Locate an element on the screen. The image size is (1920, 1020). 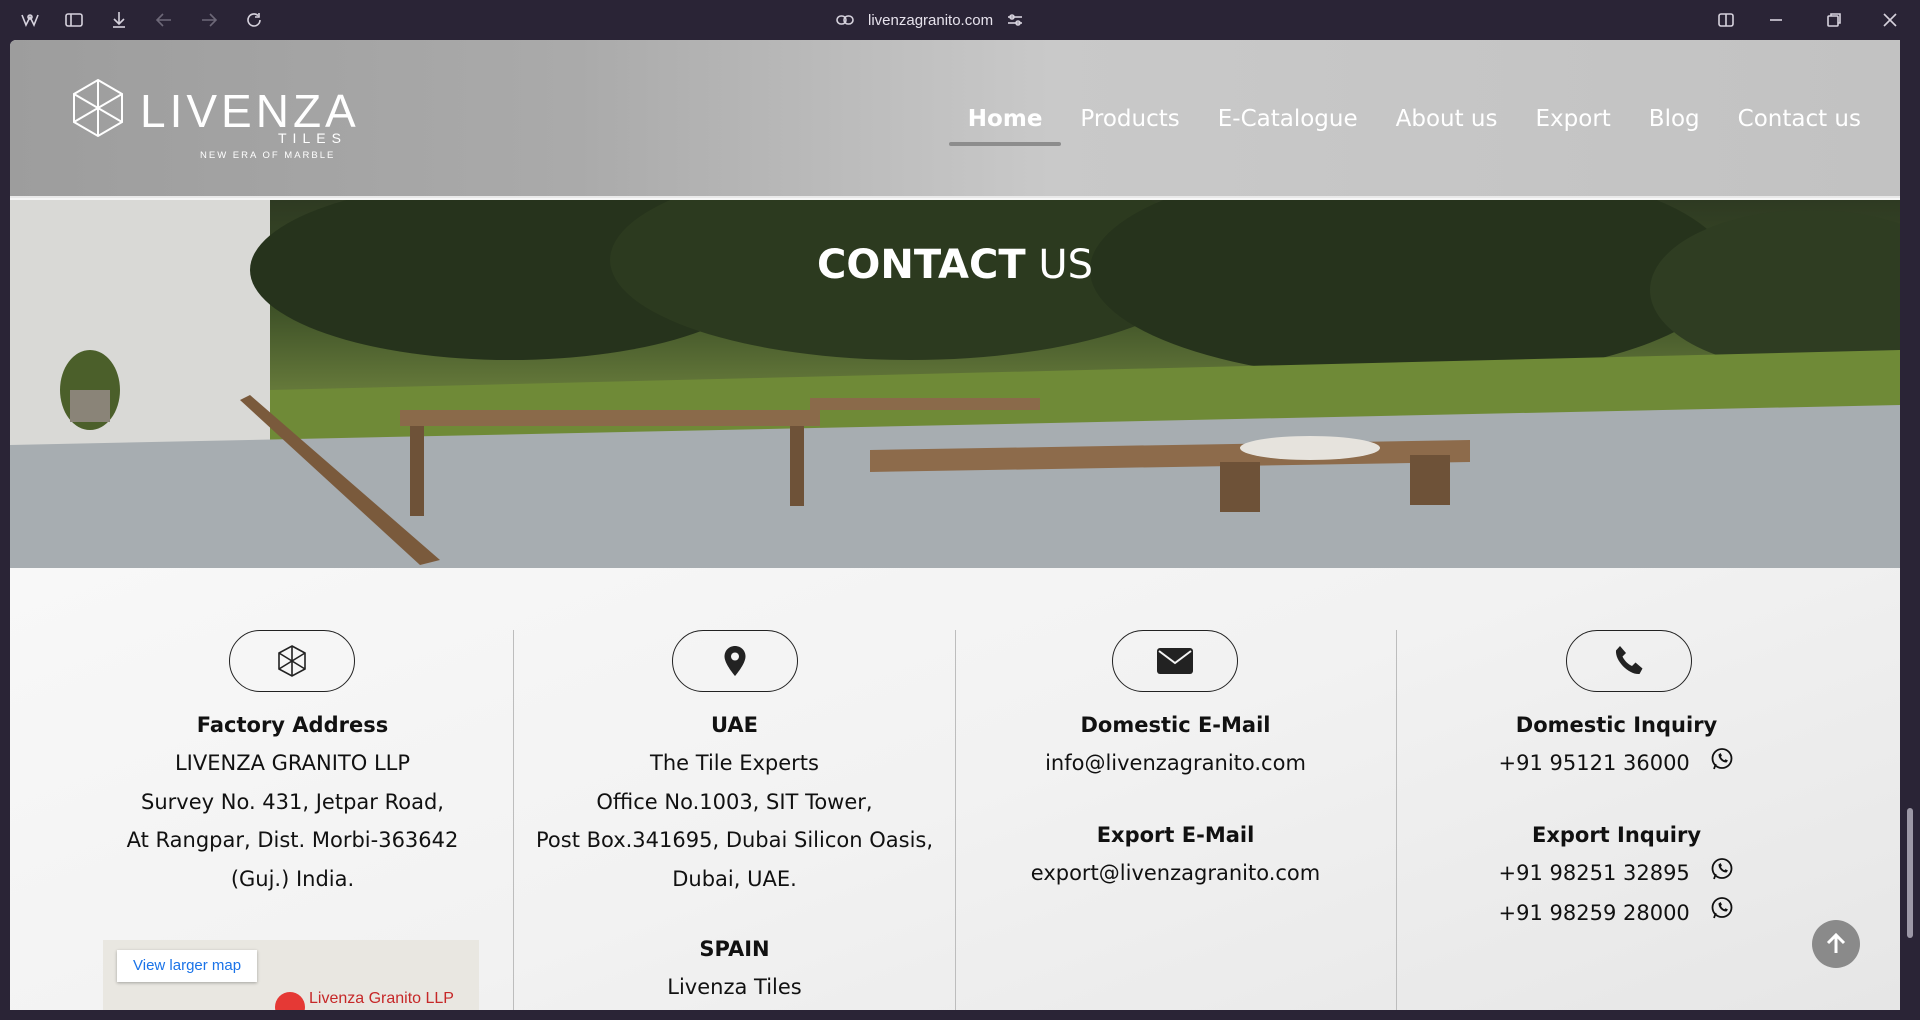
view-larger-map-button: View larger map is located at coordinates (187, 966).